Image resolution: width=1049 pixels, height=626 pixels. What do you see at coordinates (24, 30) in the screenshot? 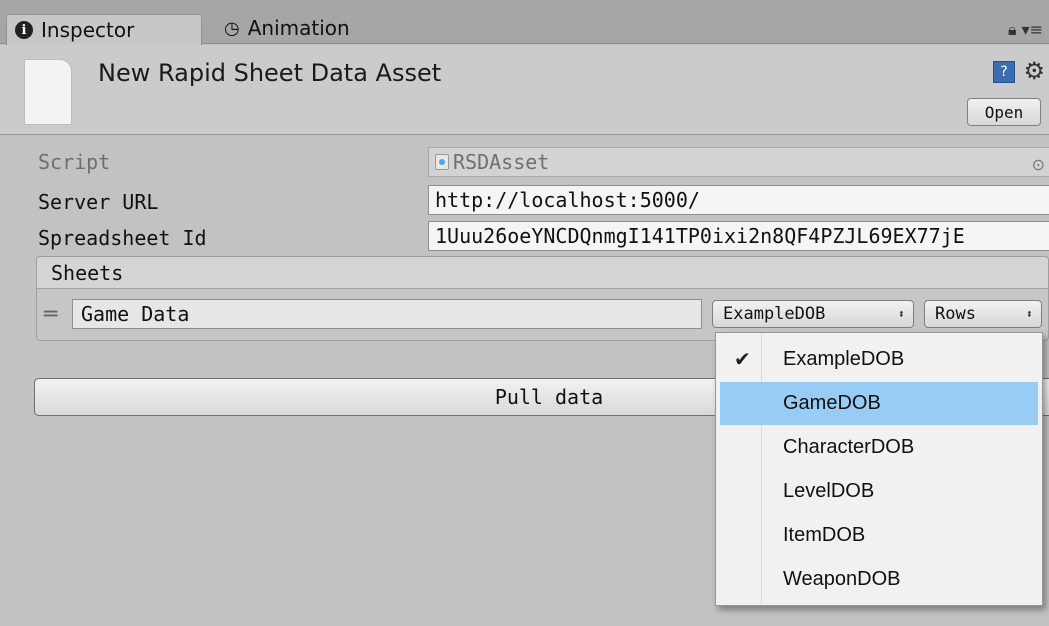
I see `info-icon: i` at bounding box center [24, 30].